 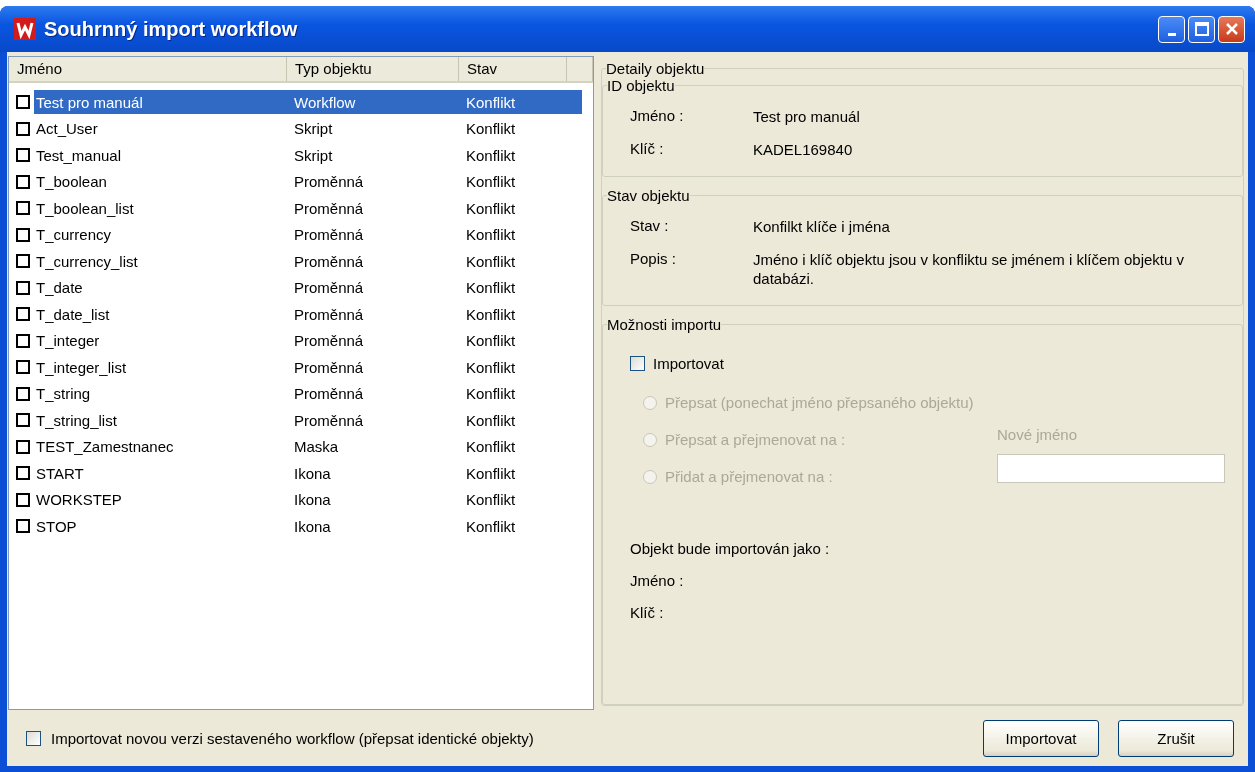 I want to click on column-header: Stav, so click(x=513, y=69).